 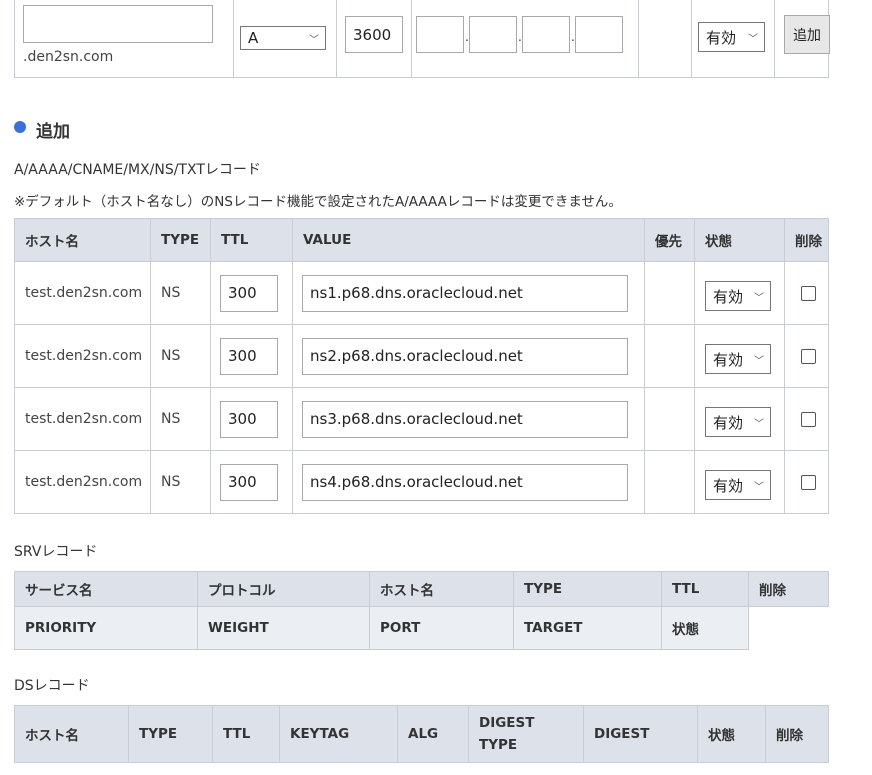 What do you see at coordinates (52, 686) in the screenshot?
I see `ds-caption: DSレコード` at bounding box center [52, 686].